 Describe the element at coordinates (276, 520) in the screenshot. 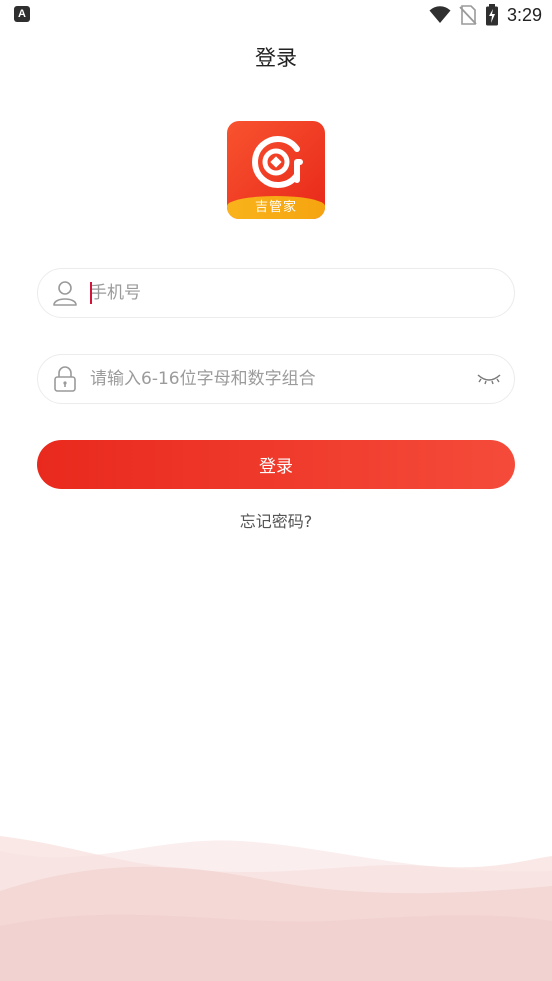

I see `forgot-password-link: 忘记密码?` at that location.